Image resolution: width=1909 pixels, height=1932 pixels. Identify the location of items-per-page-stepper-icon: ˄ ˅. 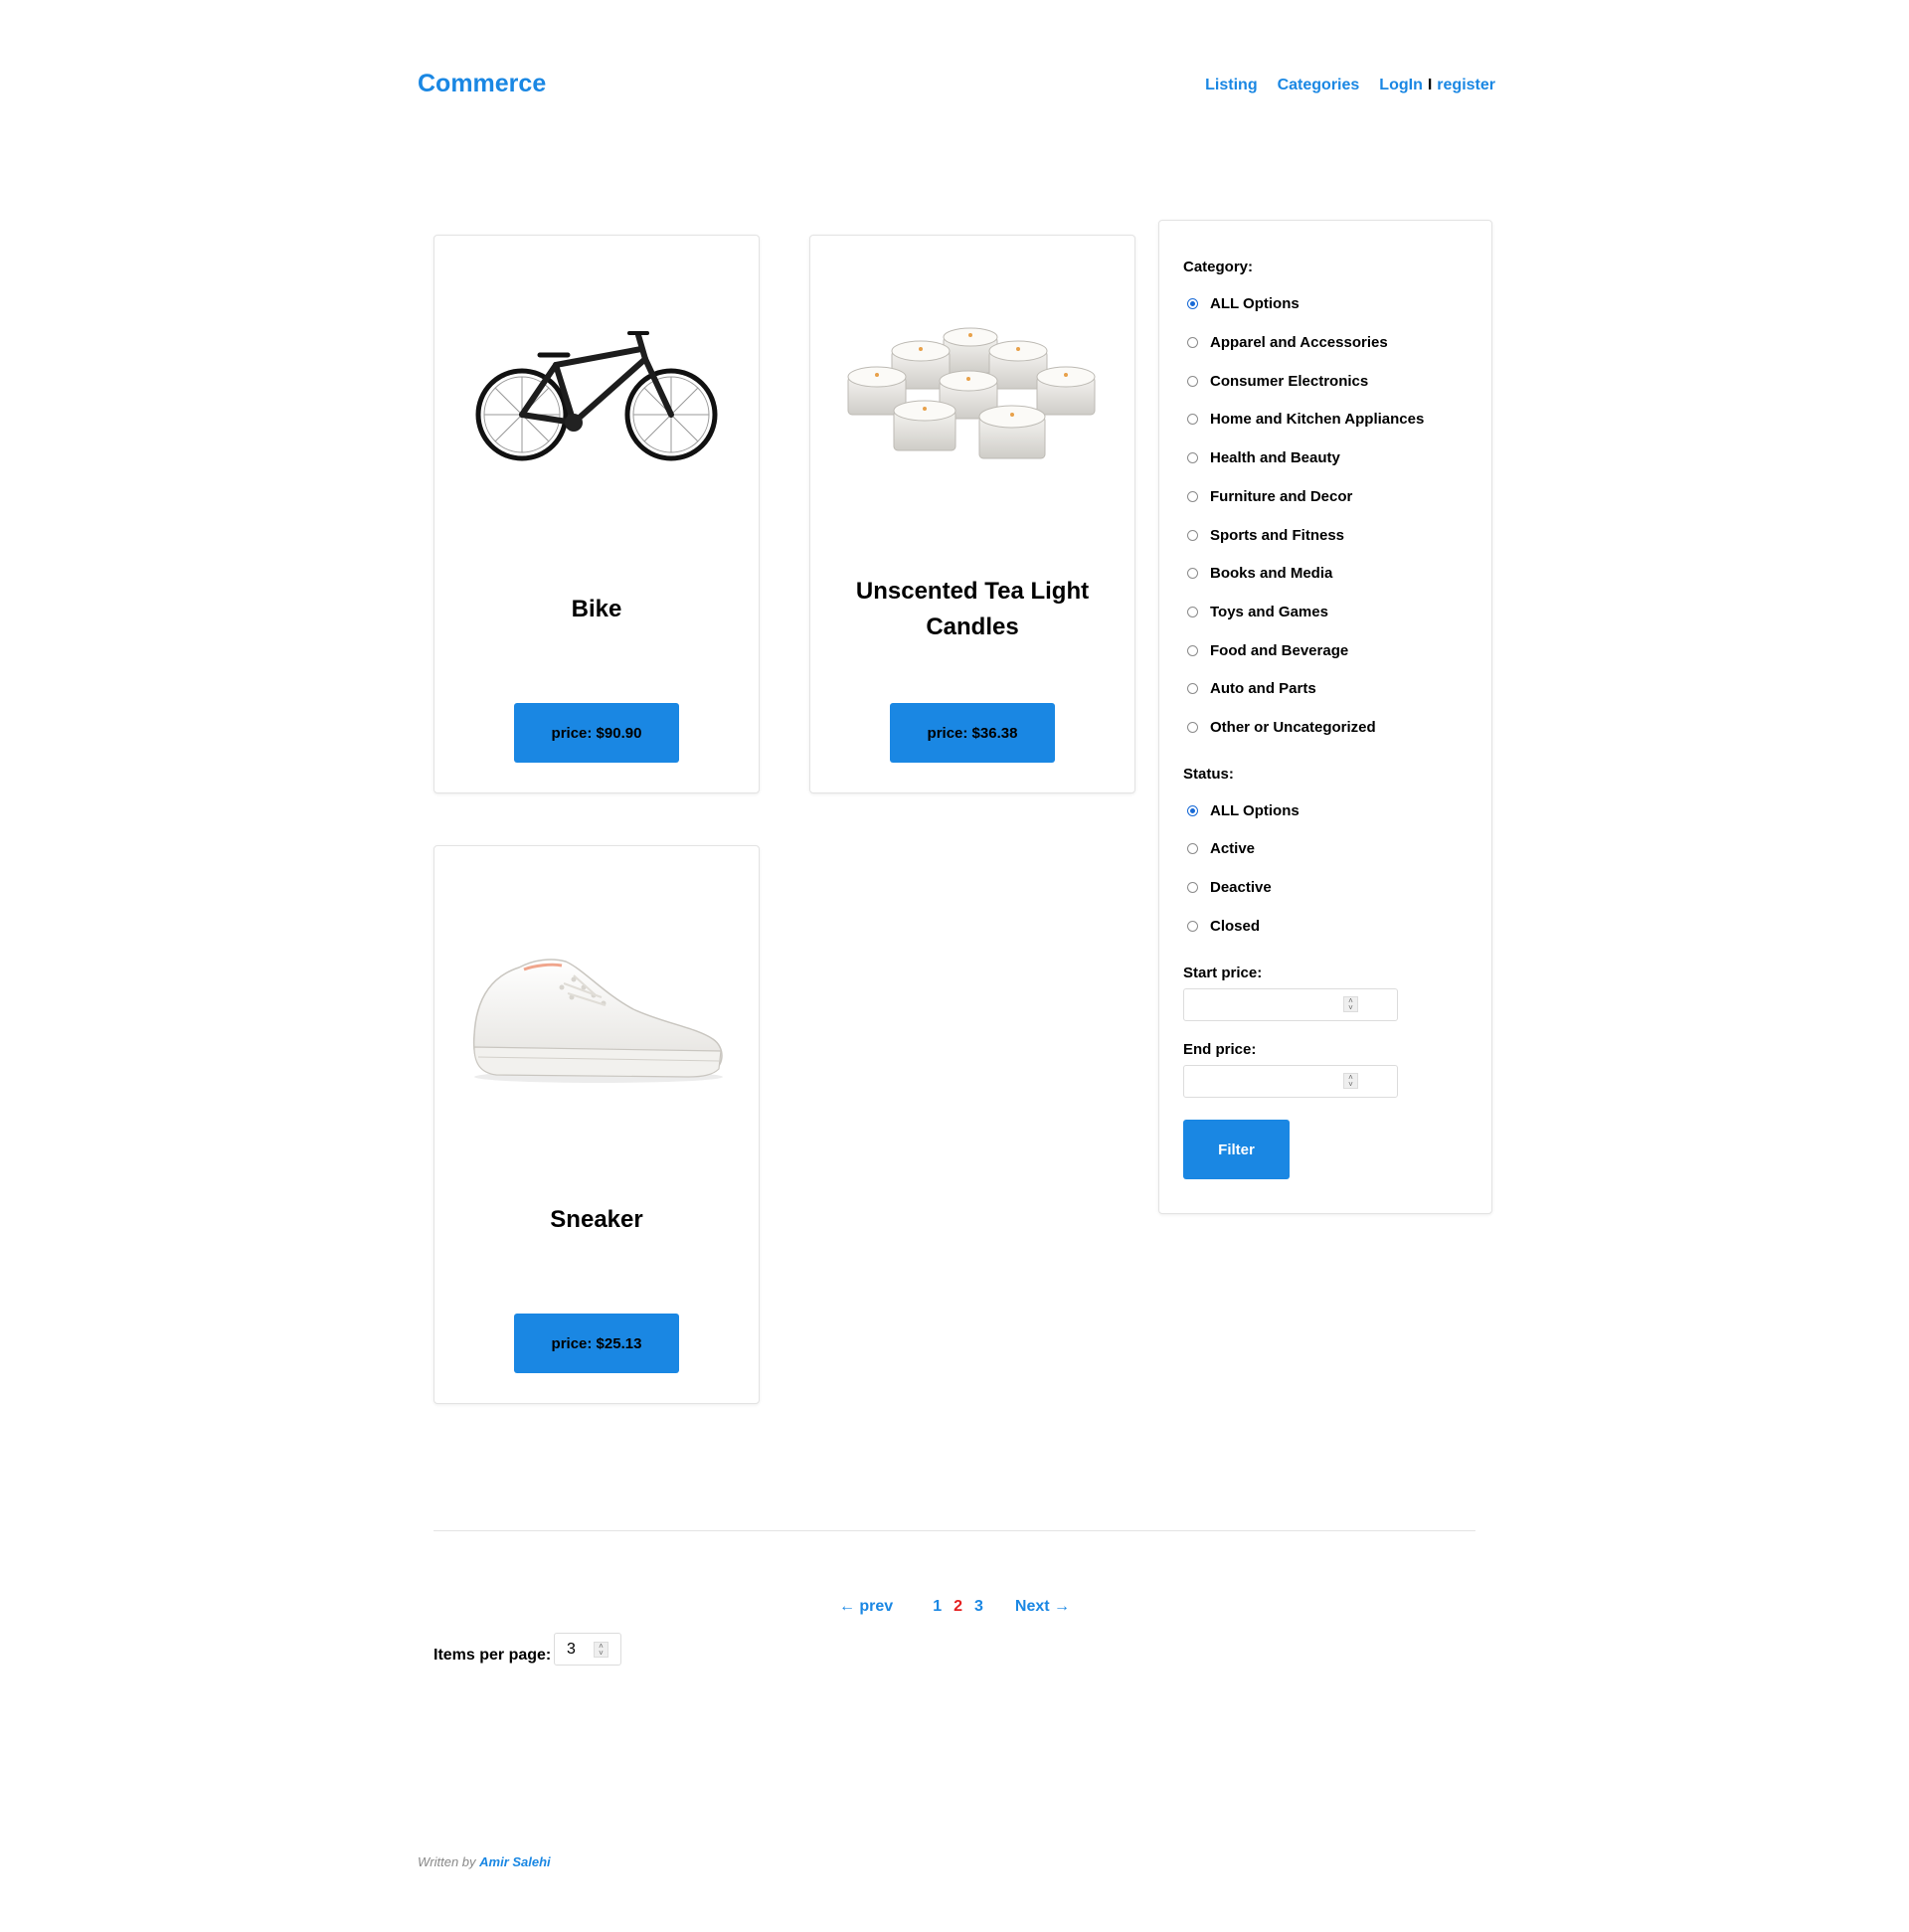
(601, 1650).